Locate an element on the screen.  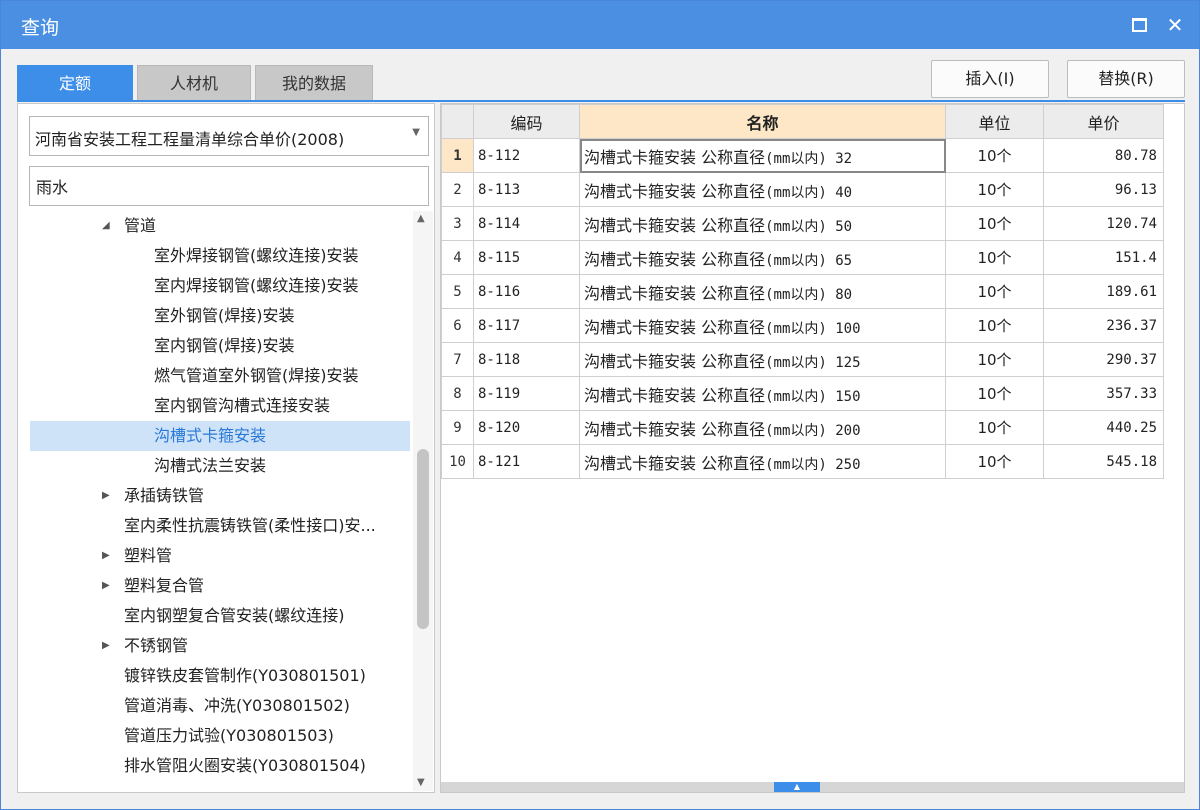
scroll-up-icon: ▲ is located at coordinates (421, 218).